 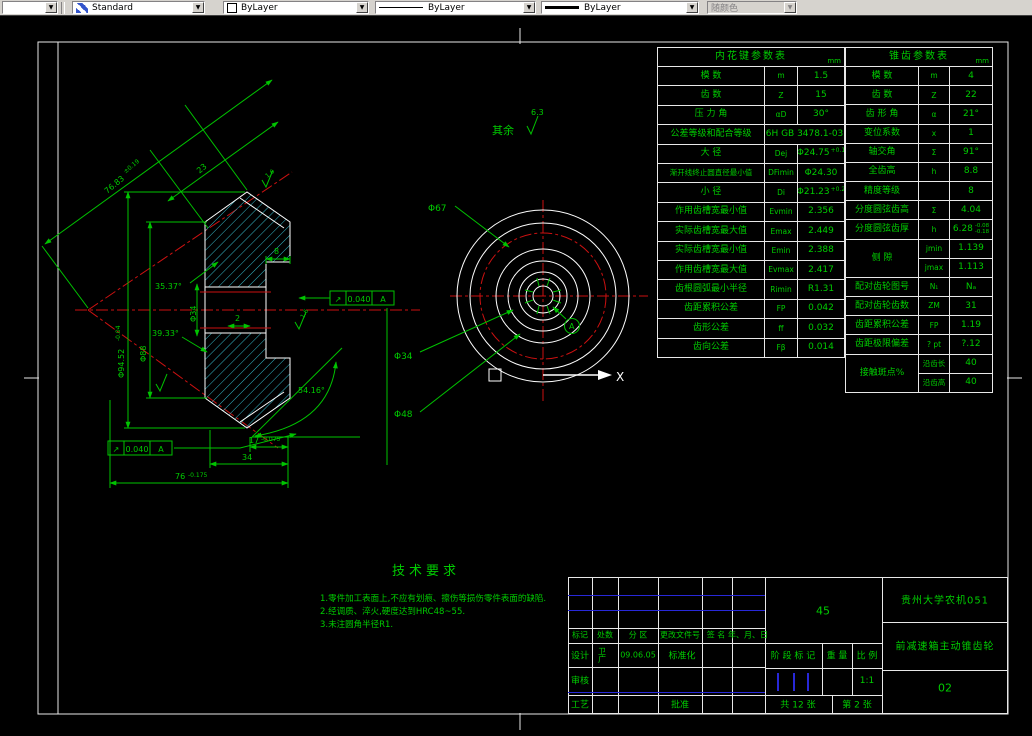 What do you see at coordinates (867, 681) in the screenshot?
I see `scale-value: 1:1` at bounding box center [867, 681].